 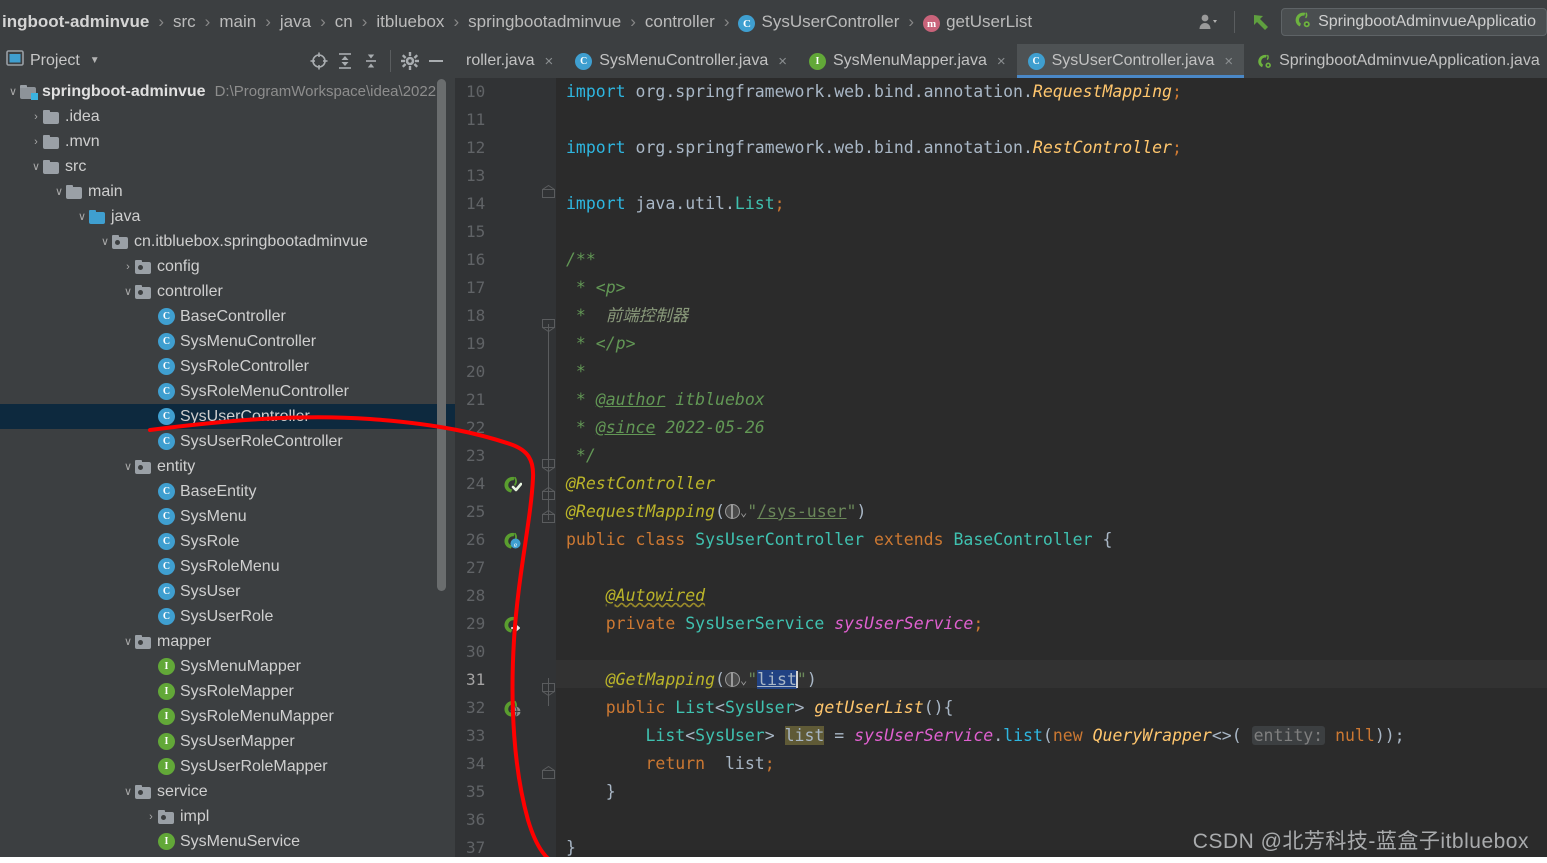 What do you see at coordinates (675, 204) in the screenshot?
I see `code-line: import java.util.List;` at bounding box center [675, 204].